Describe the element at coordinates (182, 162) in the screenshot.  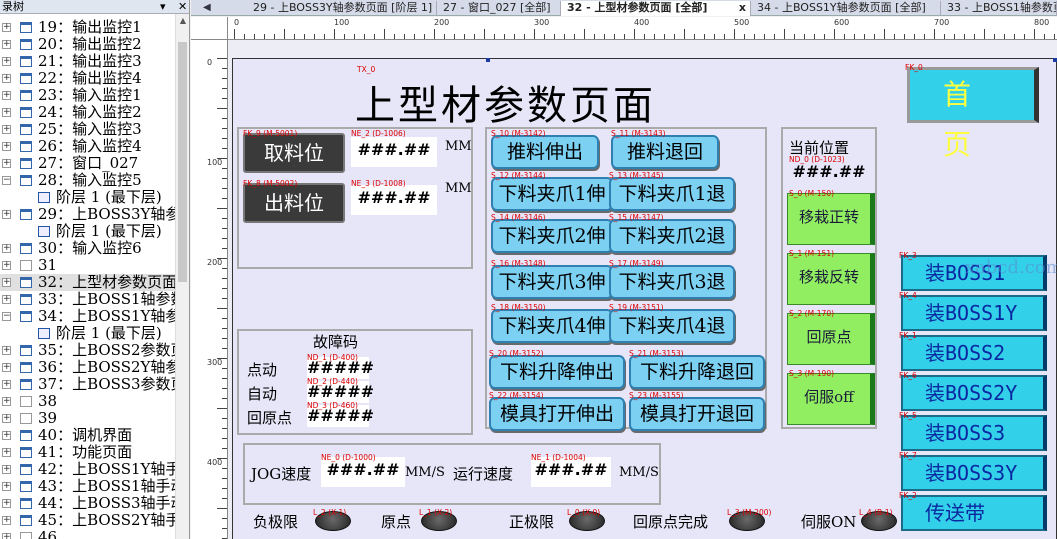
I see `scroll-thumb` at that location.